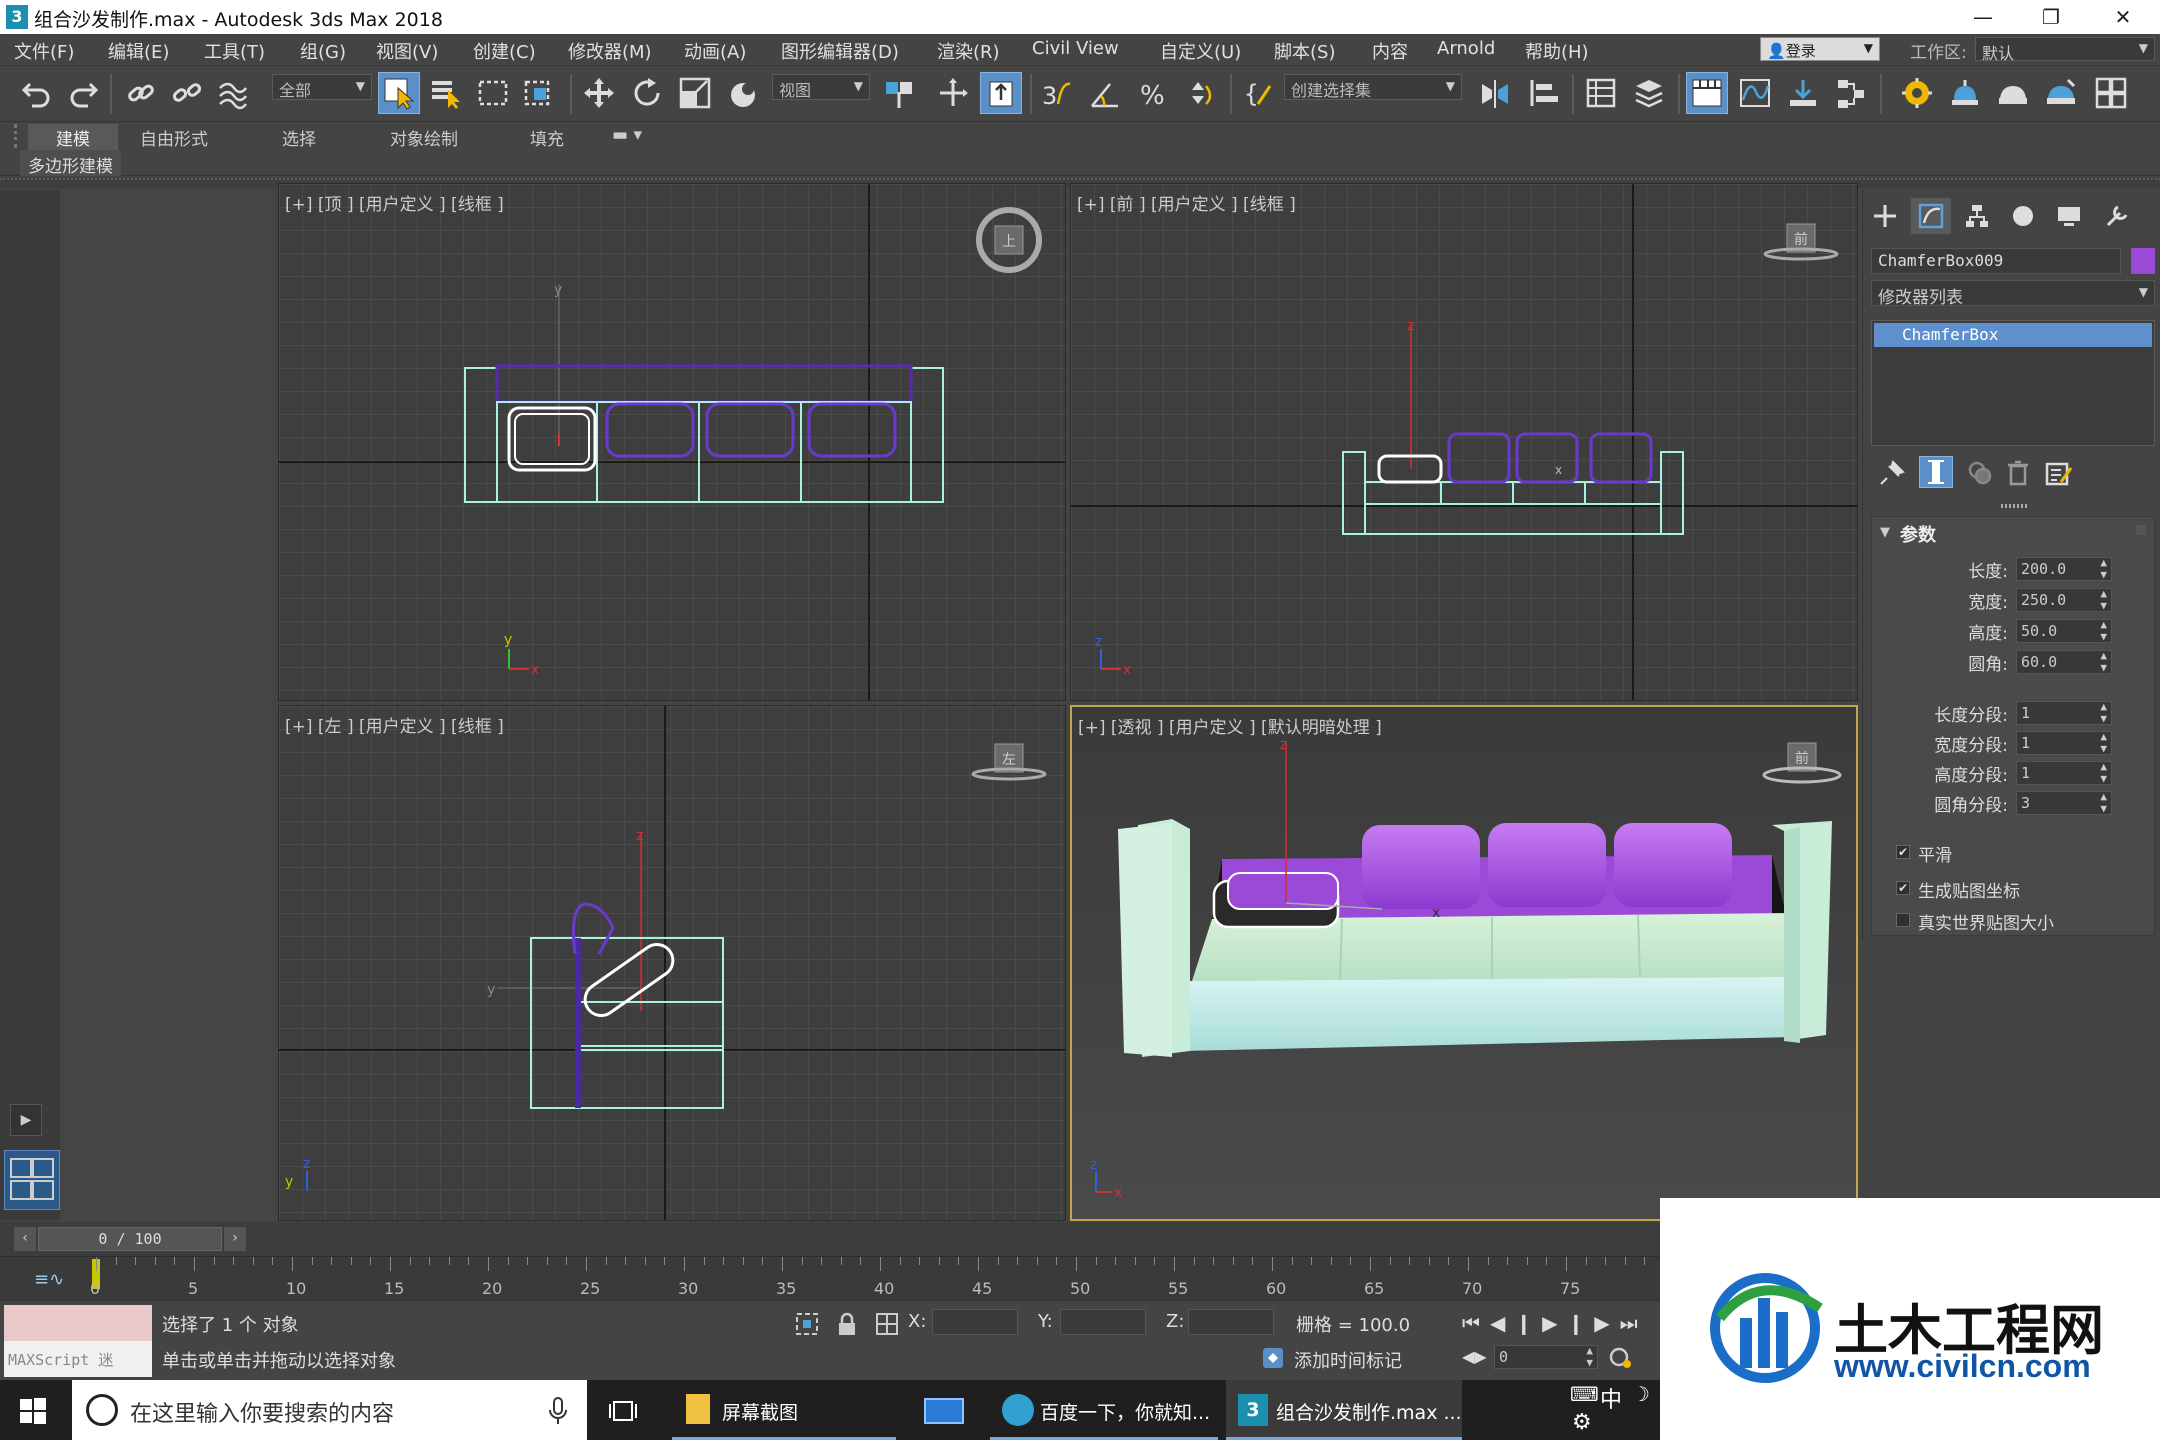 The height and width of the screenshot is (1440, 2160). I want to click on viewport-layouts-icon, so click(2111, 93).